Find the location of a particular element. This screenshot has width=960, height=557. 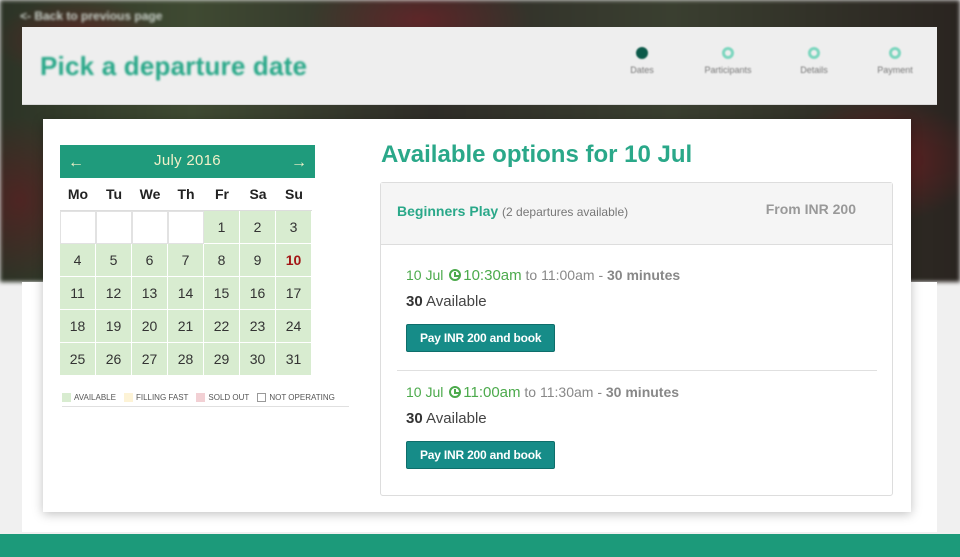

calendar-day: 13 is located at coordinates (150, 293).